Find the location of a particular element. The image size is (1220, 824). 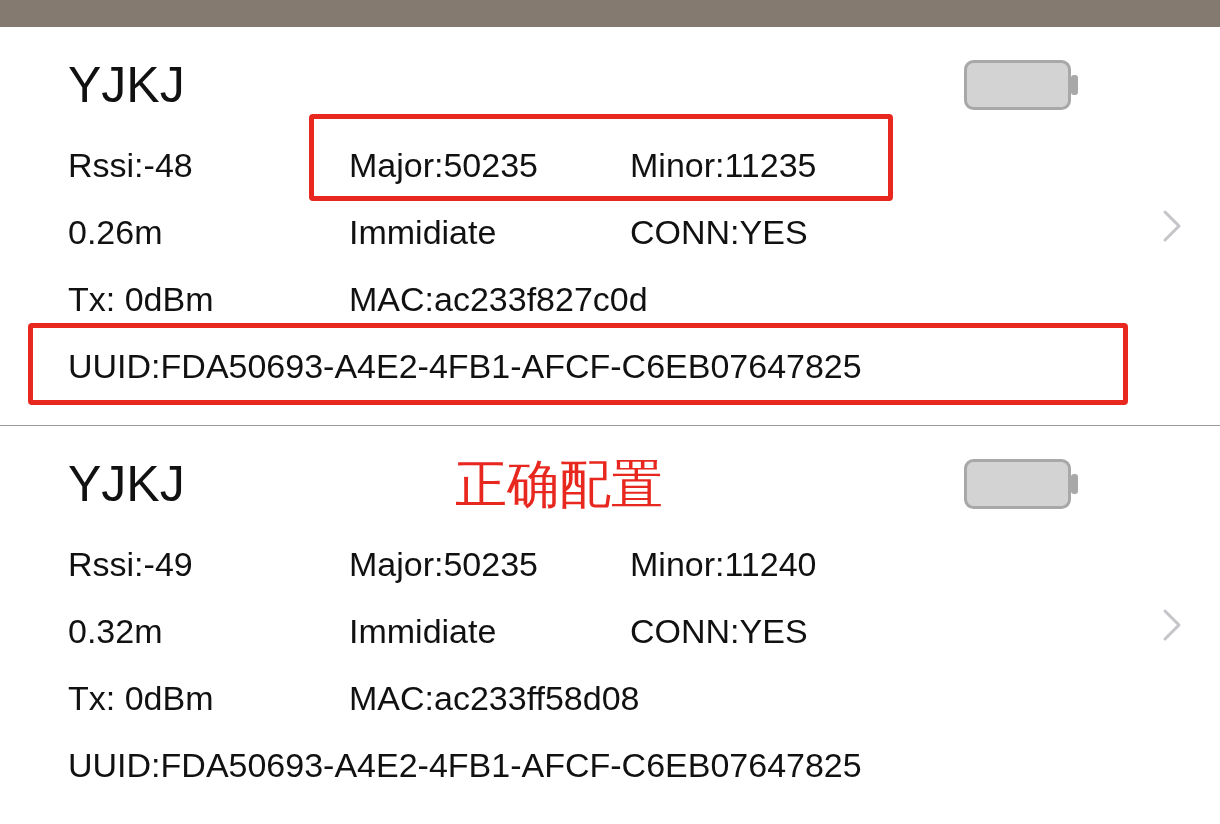

minor-text: Minor:11240 is located at coordinates (724, 564).